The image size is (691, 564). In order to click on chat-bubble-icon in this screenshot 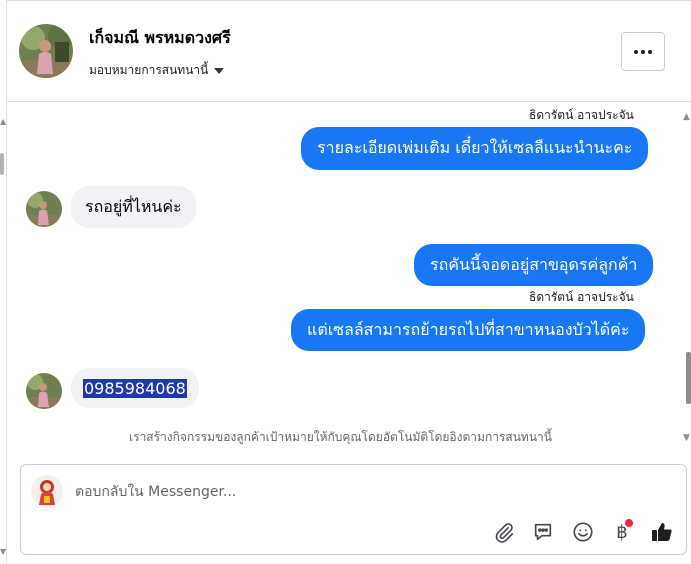, I will do `click(543, 532)`.